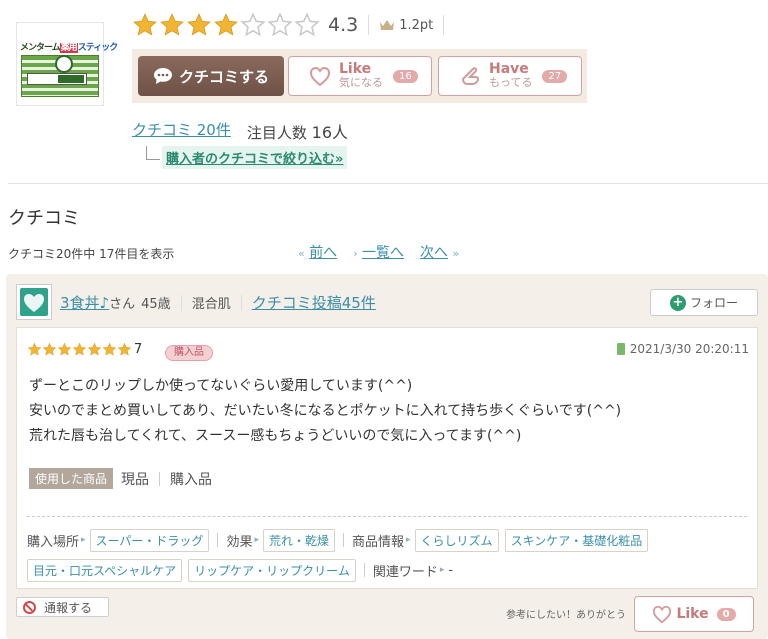  What do you see at coordinates (135, 479) in the screenshot?
I see `used-item: 現品` at bounding box center [135, 479].